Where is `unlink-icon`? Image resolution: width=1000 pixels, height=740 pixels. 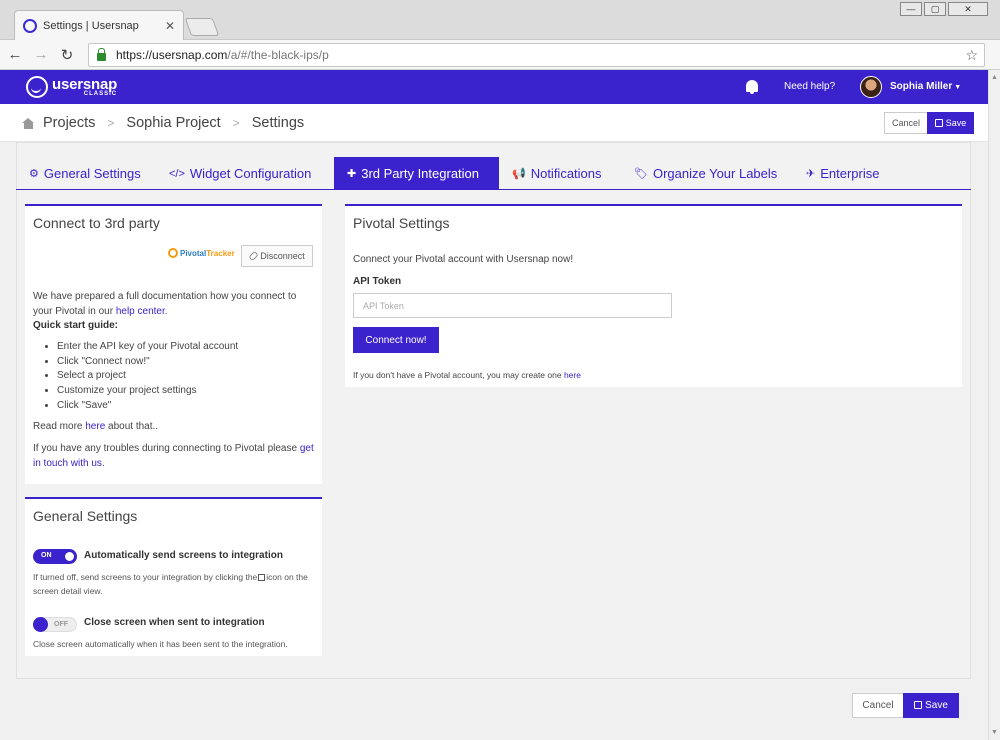 unlink-icon is located at coordinates (254, 256).